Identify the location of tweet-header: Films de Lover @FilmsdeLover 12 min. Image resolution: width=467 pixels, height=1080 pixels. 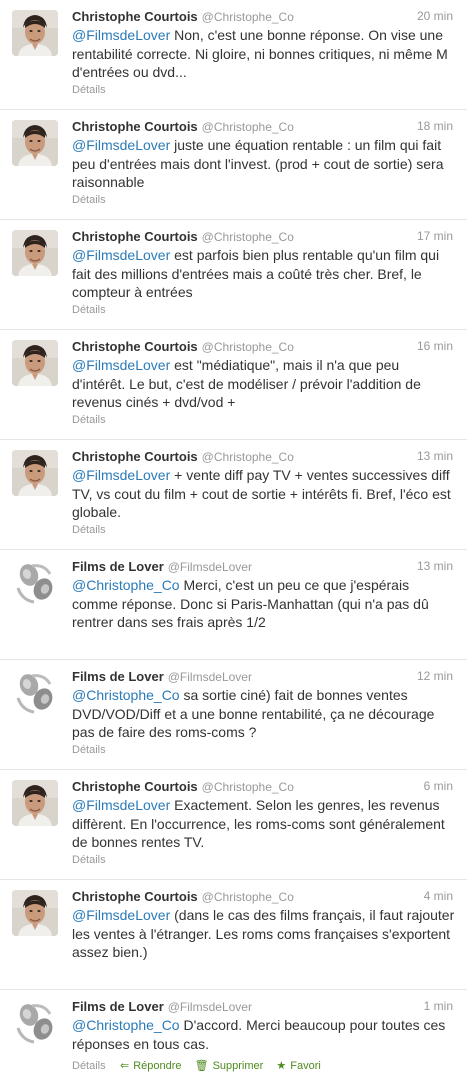
(262, 676).